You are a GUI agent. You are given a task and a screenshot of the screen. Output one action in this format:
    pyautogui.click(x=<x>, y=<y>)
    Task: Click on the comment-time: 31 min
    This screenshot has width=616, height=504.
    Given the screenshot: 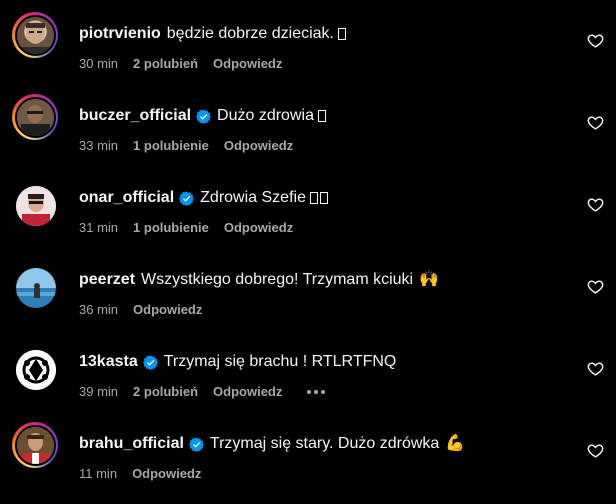 What is the action you would take?
    pyautogui.click(x=99, y=227)
    